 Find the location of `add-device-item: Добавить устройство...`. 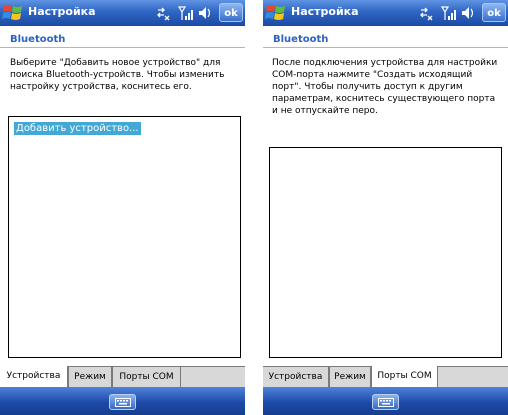

add-device-item: Добавить устройство... is located at coordinates (77, 128).